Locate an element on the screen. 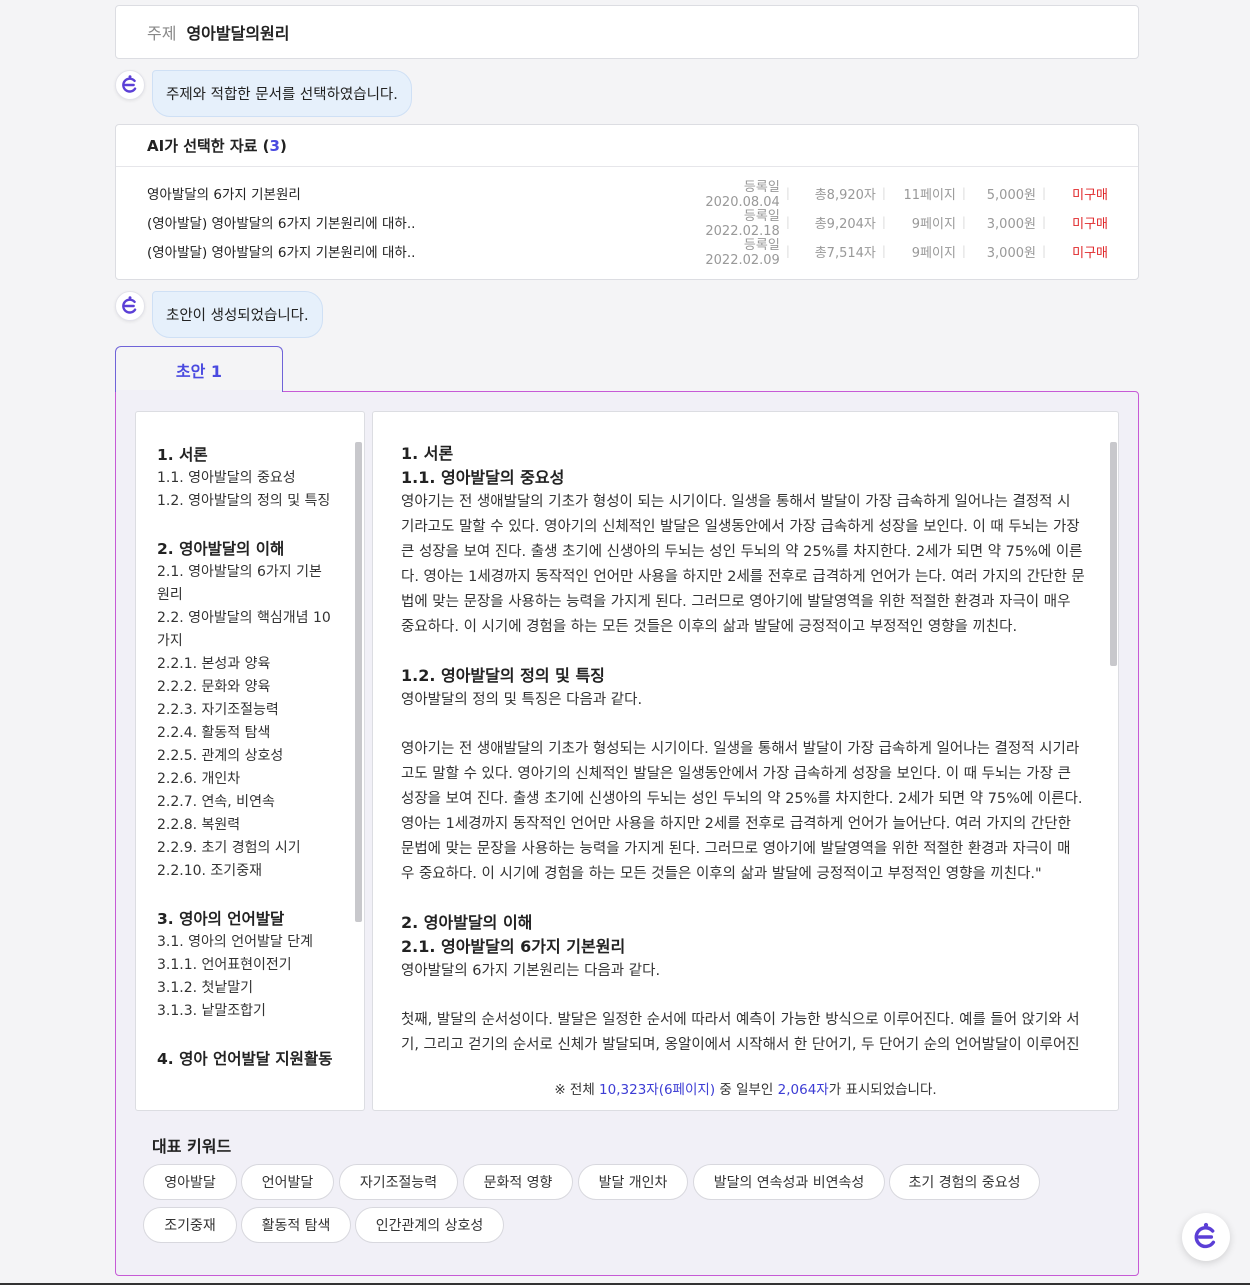 Image resolution: width=1250 pixels, height=1285 pixels. keyword-chip: 영아발달 is located at coordinates (190, 1182).